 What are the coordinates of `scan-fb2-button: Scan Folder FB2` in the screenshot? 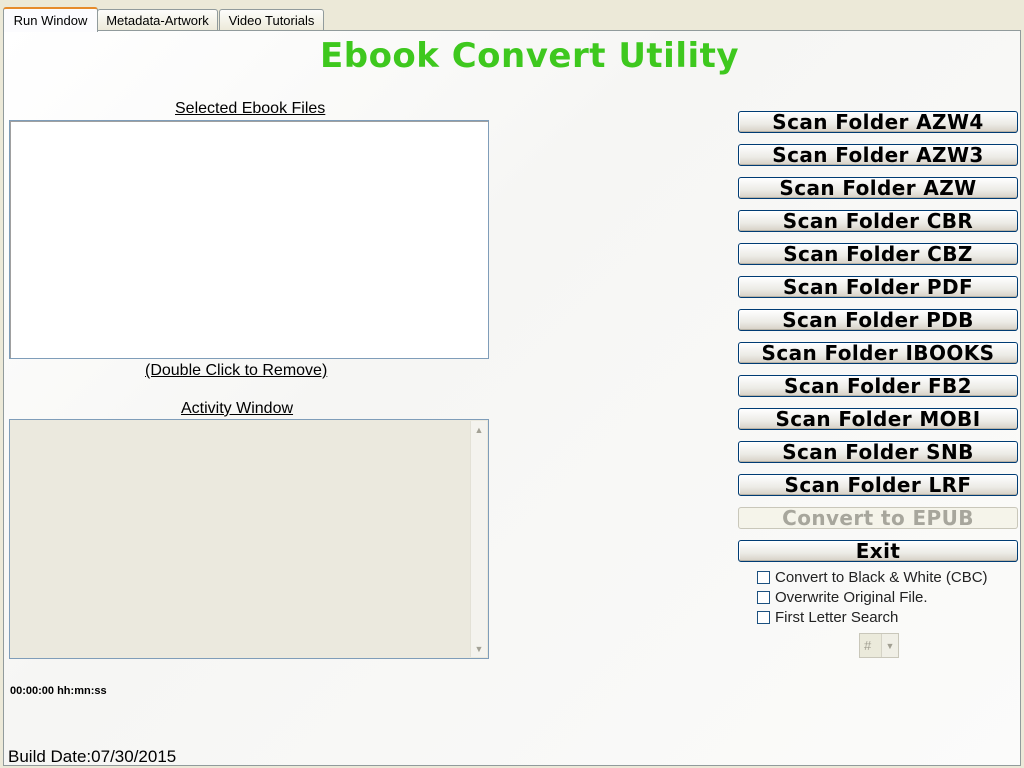 It's located at (878, 386).